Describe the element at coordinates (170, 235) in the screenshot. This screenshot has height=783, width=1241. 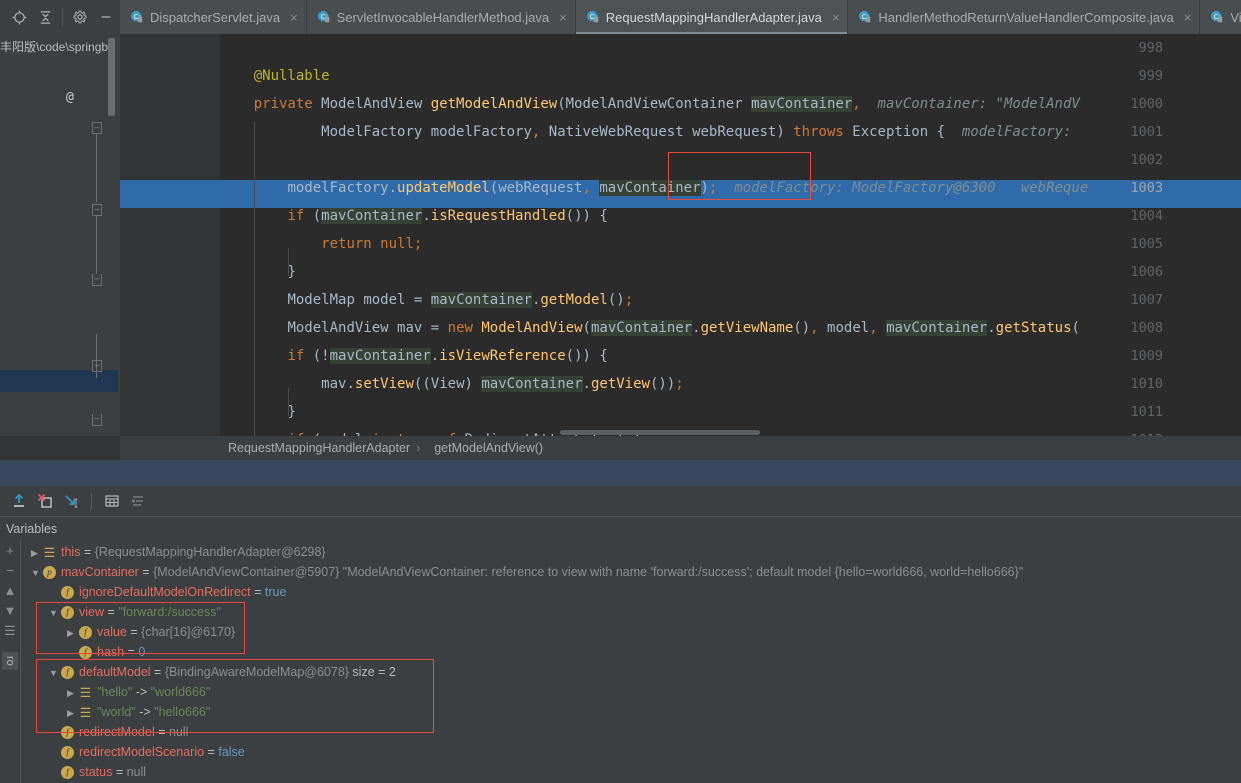
I see `editor-gutter` at that location.